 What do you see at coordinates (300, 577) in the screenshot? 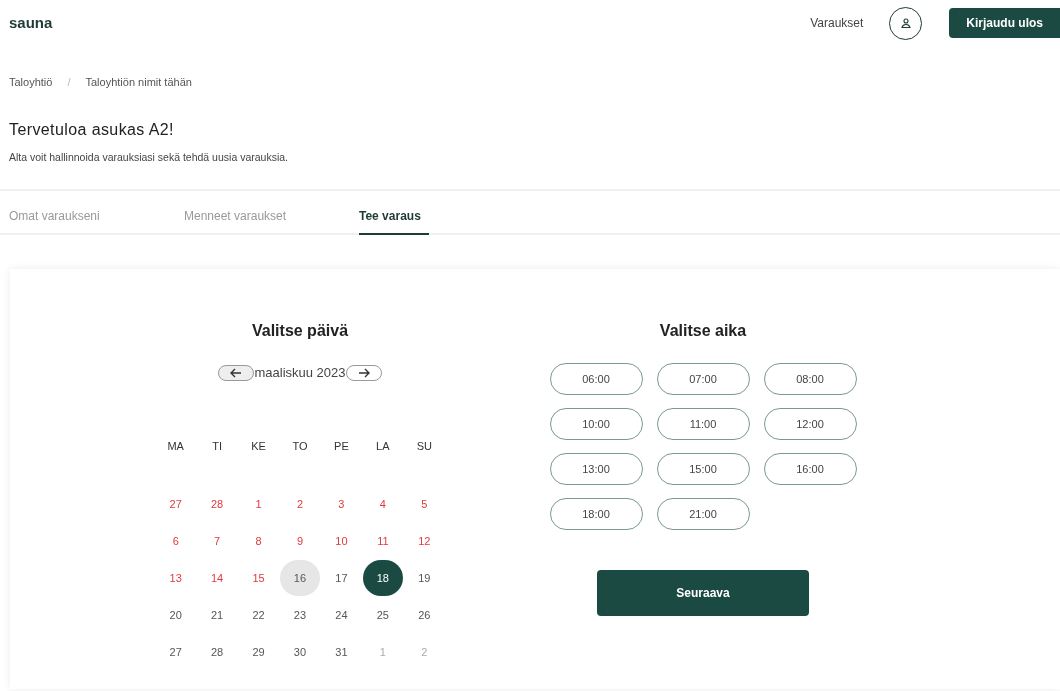
I see `calendar-day: 16` at bounding box center [300, 577].